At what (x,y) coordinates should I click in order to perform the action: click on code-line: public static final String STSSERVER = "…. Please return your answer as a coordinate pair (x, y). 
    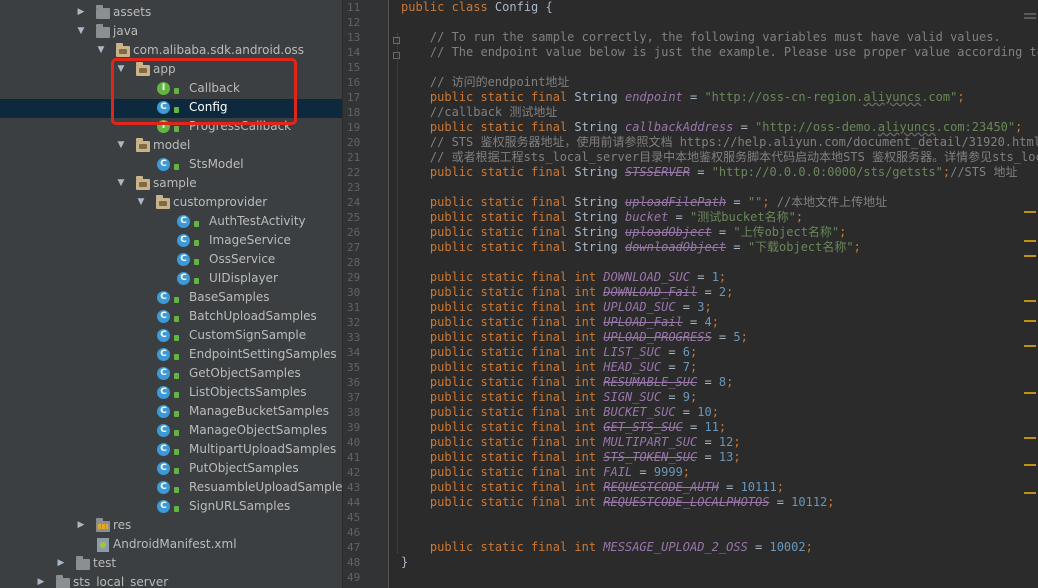
    Looking at the image, I should click on (719, 172).